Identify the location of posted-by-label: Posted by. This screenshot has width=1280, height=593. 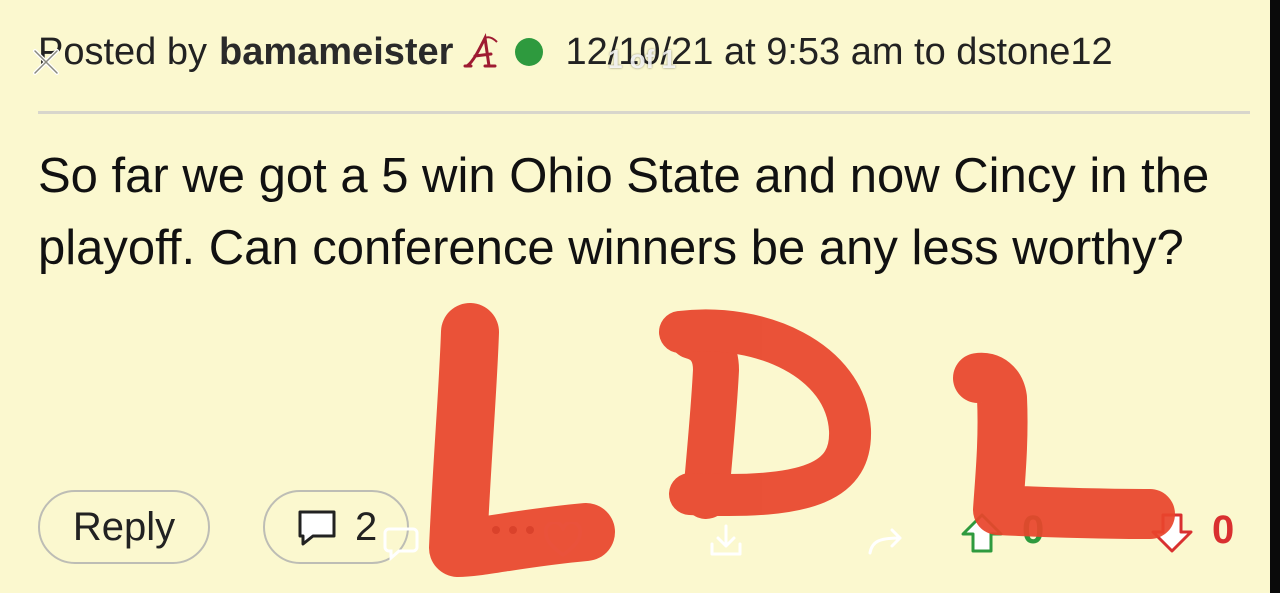
(122, 51).